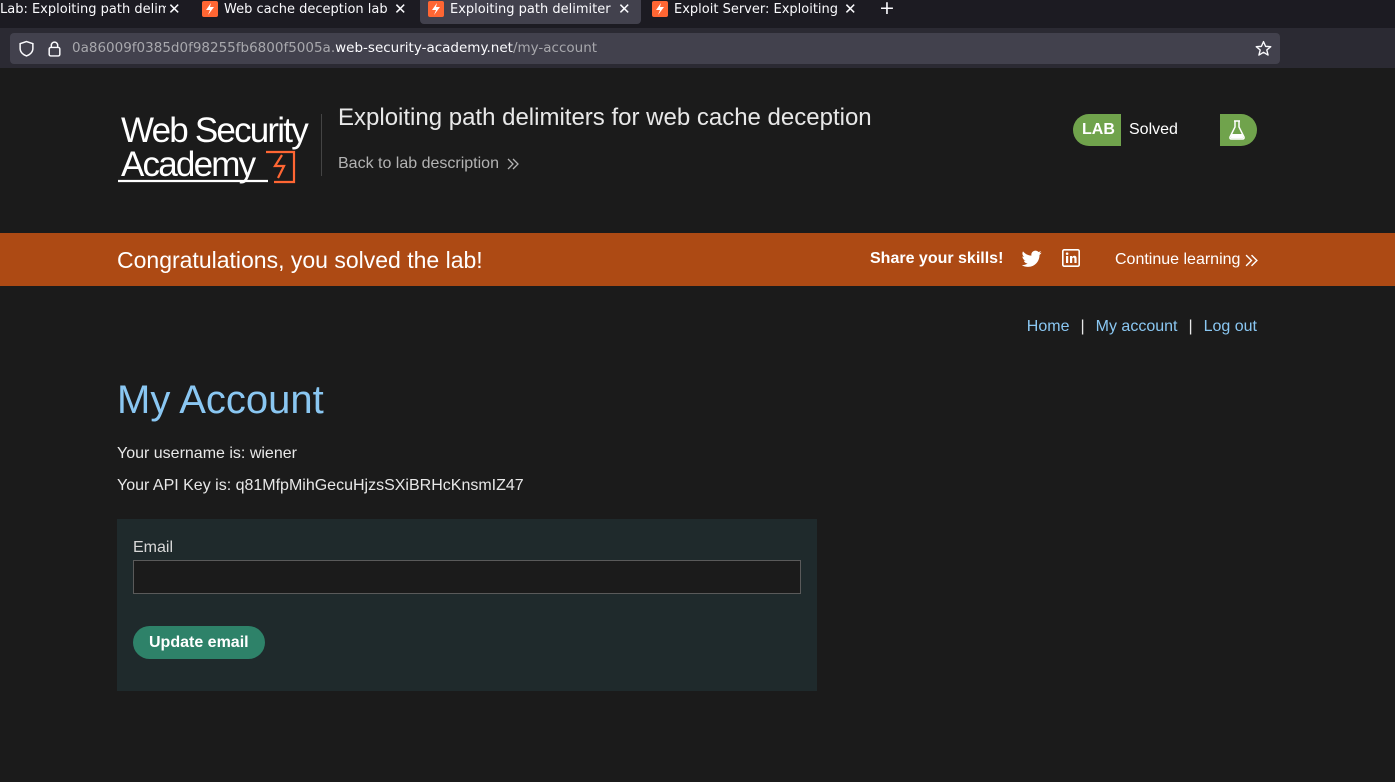 The width and height of the screenshot is (1395, 782). I want to click on shield-icon, so click(26, 48).